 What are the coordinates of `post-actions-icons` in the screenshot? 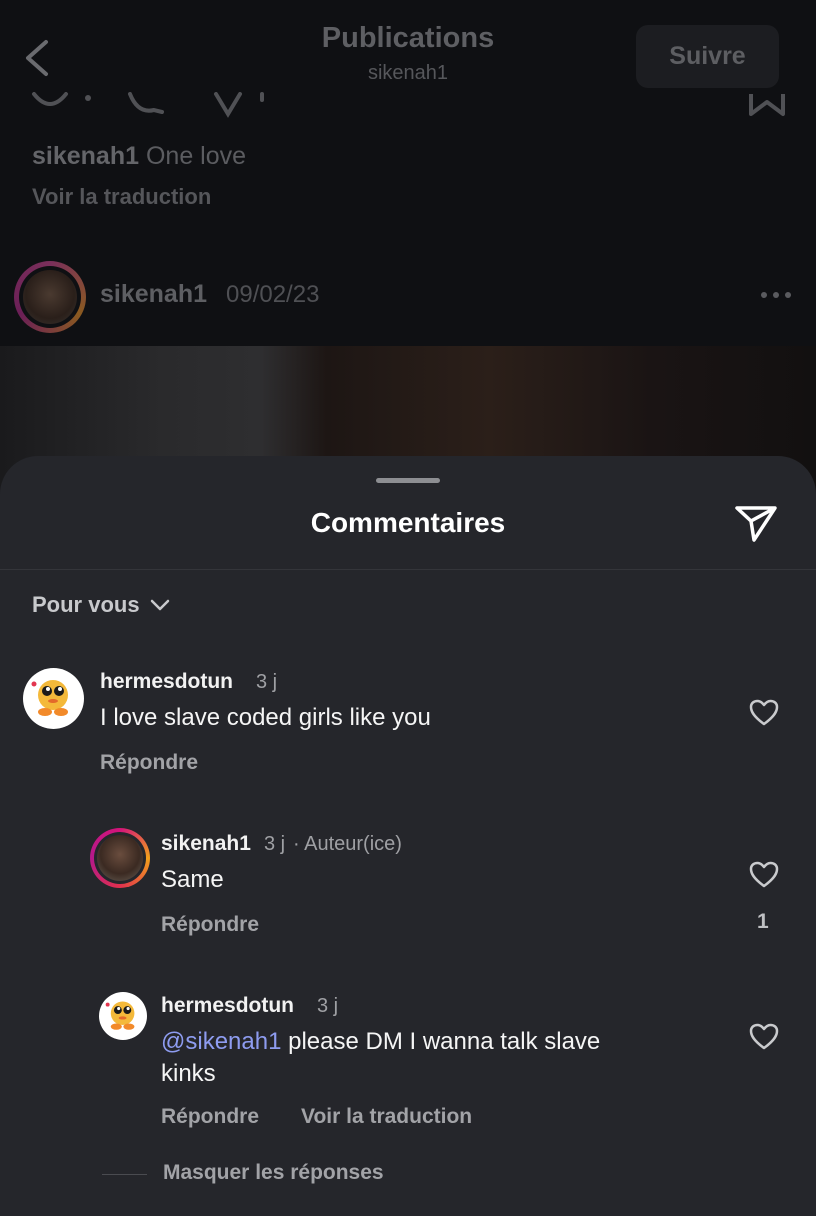 It's located at (148, 105).